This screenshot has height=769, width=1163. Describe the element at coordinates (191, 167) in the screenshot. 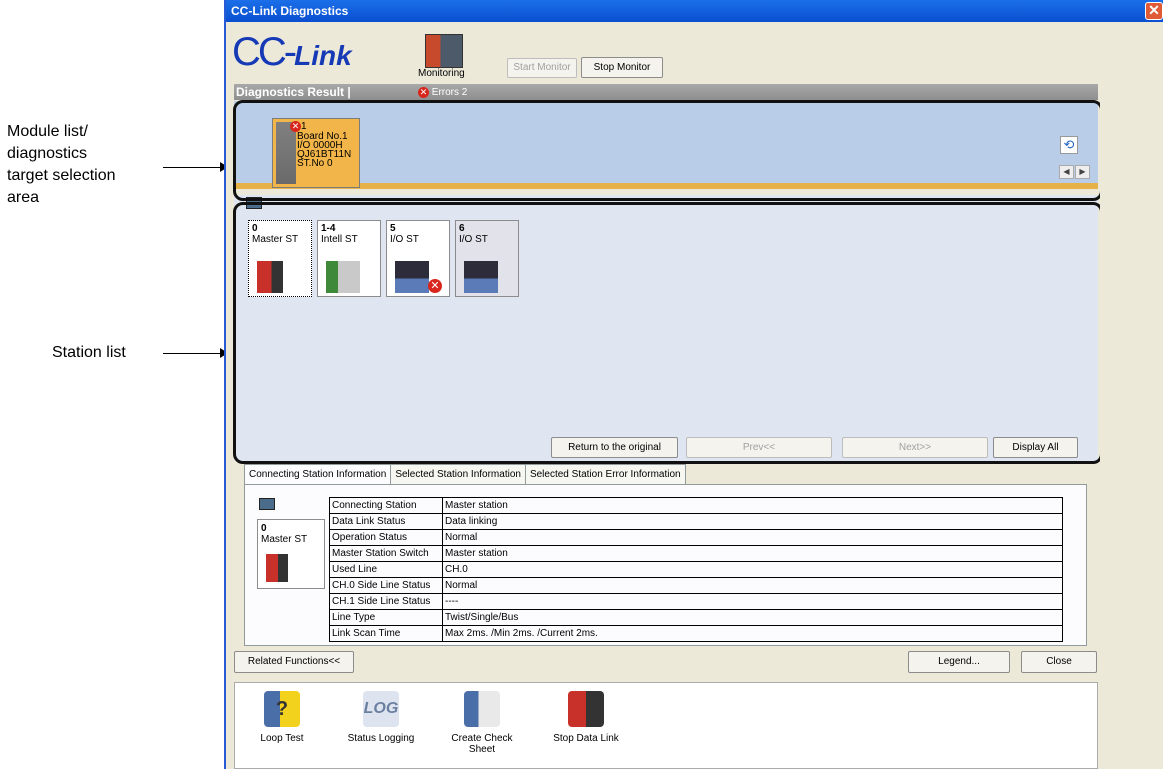

I see `module-annotation-line` at that location.